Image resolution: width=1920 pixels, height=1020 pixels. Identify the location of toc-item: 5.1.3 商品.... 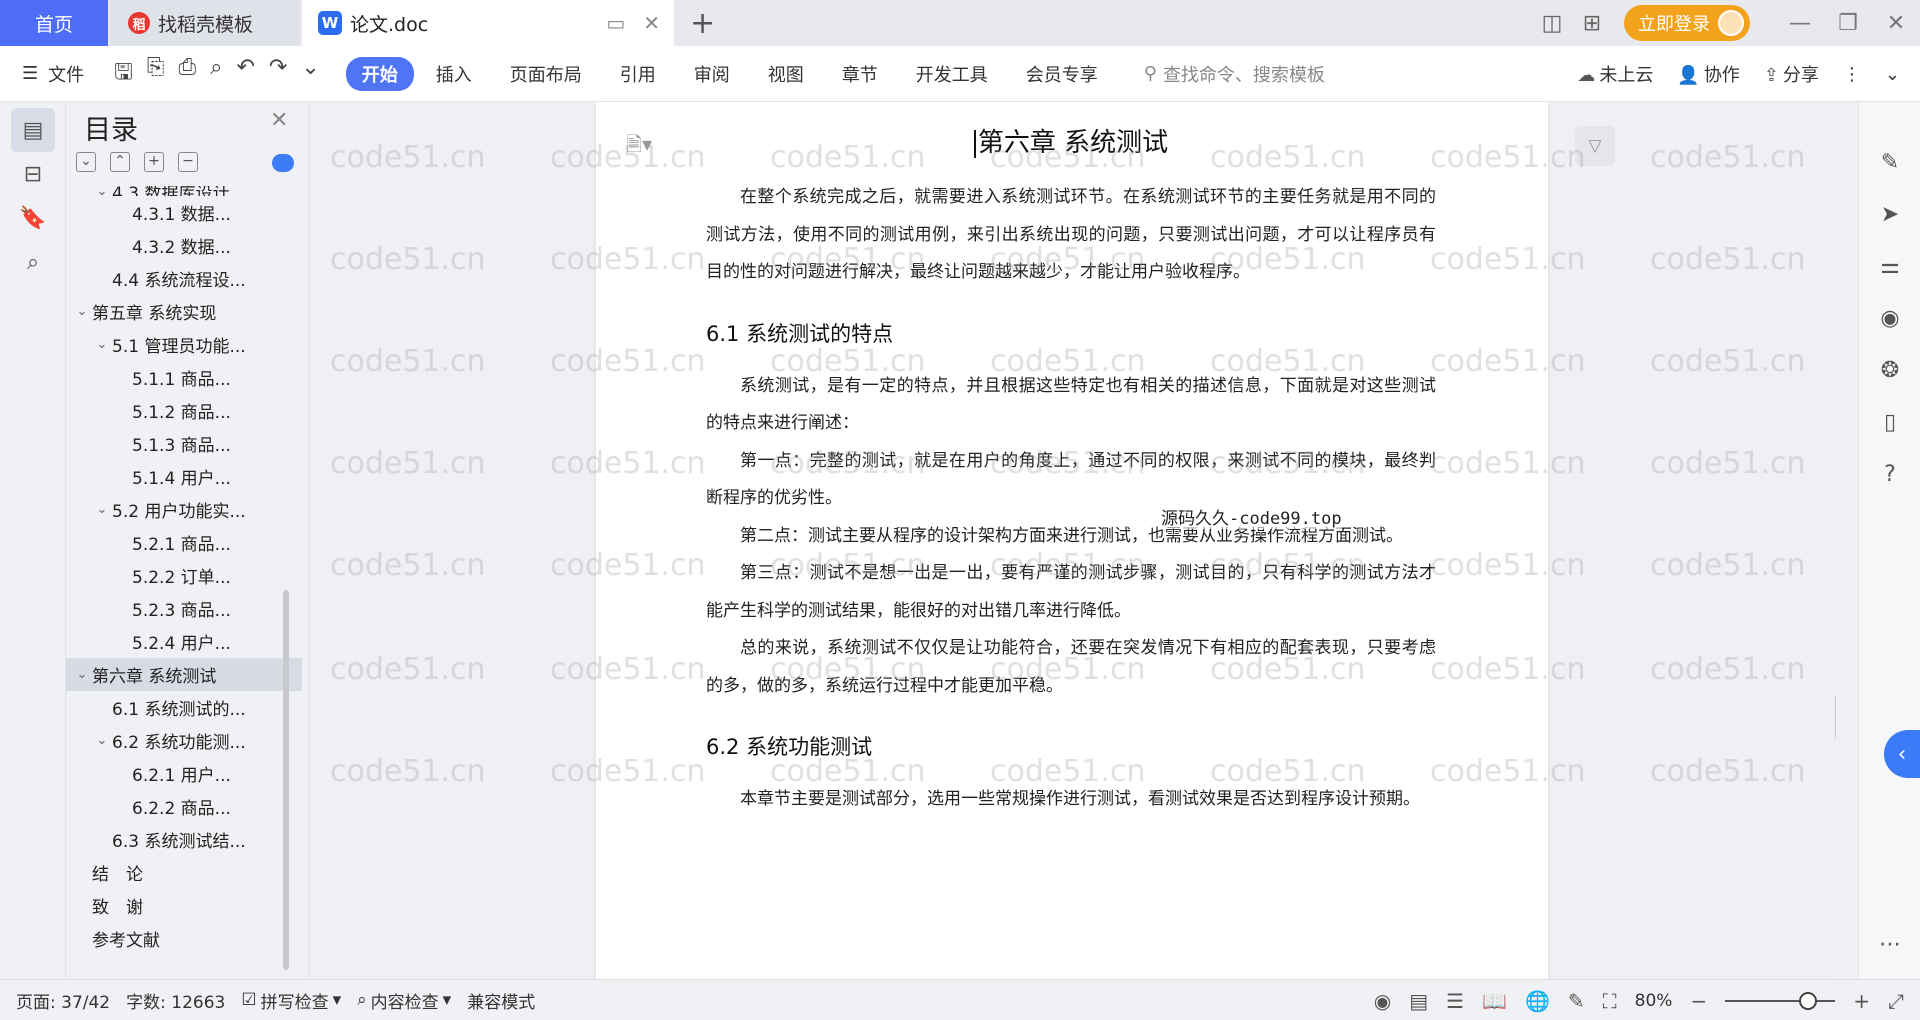
(184, 443).